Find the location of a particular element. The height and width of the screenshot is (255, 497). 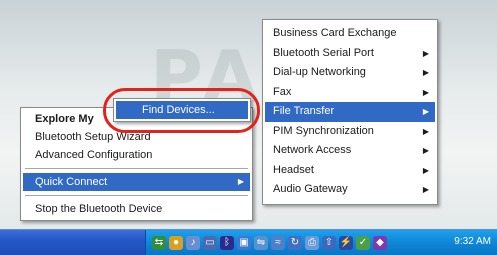

menu-item-file-transfer: File Transfer ▶ is located at coordinates (350, 112).